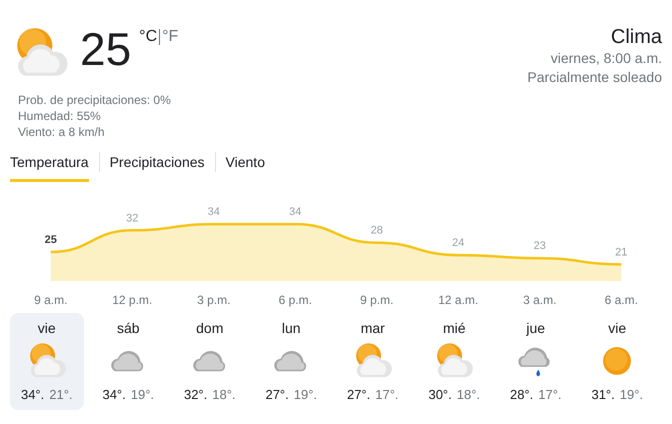 This screenshot has width=672, height=424. What do you see at coordinates (106, 49) in the screenshot?
I see `current-temperature: 25` at bounding box center [106, 49].